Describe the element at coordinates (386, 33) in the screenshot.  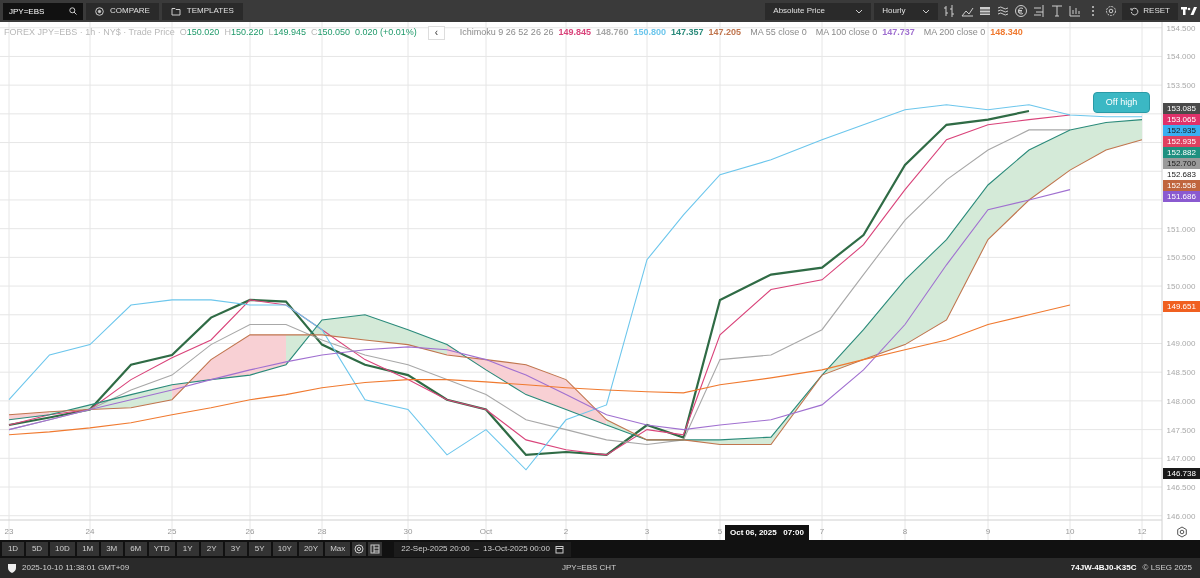
I see `change-value: 0.020 (+0.01%)` at that location.